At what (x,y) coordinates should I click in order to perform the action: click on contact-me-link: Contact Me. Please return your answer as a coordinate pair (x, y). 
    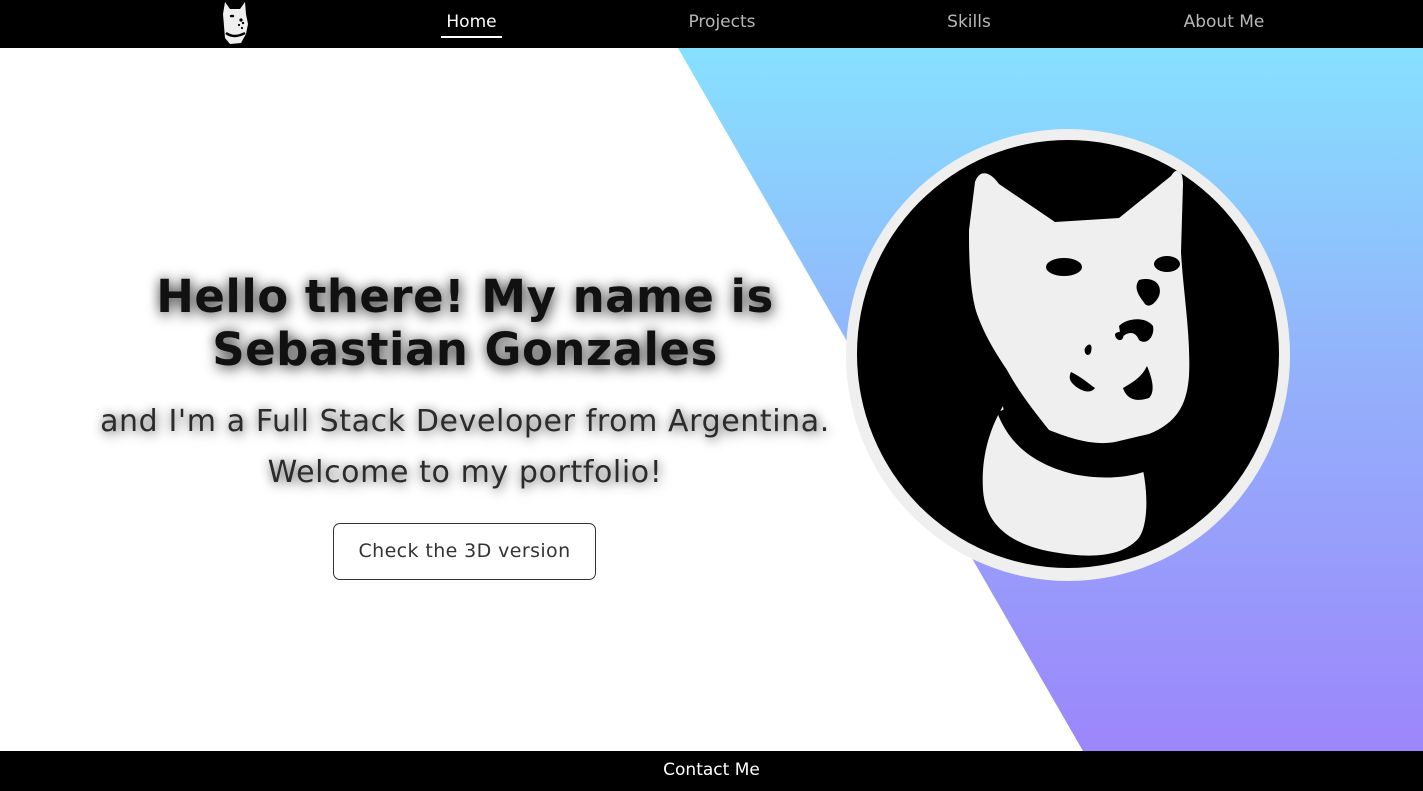
    Looking at the image, I should click on (711, 771).